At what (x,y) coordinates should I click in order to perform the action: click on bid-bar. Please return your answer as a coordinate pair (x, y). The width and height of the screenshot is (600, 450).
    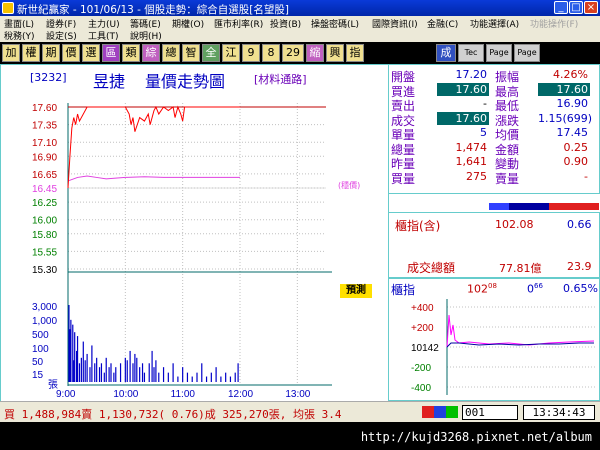
    Looking at the image, I should click on (499, 206).